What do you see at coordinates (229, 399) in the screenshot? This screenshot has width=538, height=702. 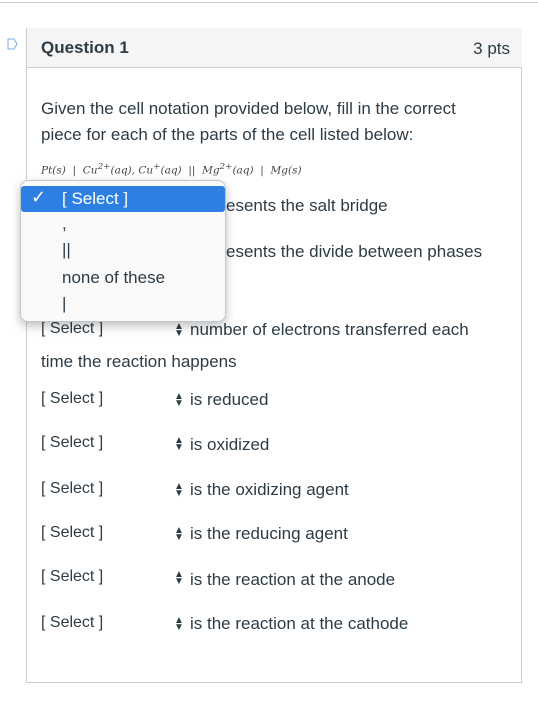 I see `item-4-desc: is reduced` at bounding box center [229, 399].